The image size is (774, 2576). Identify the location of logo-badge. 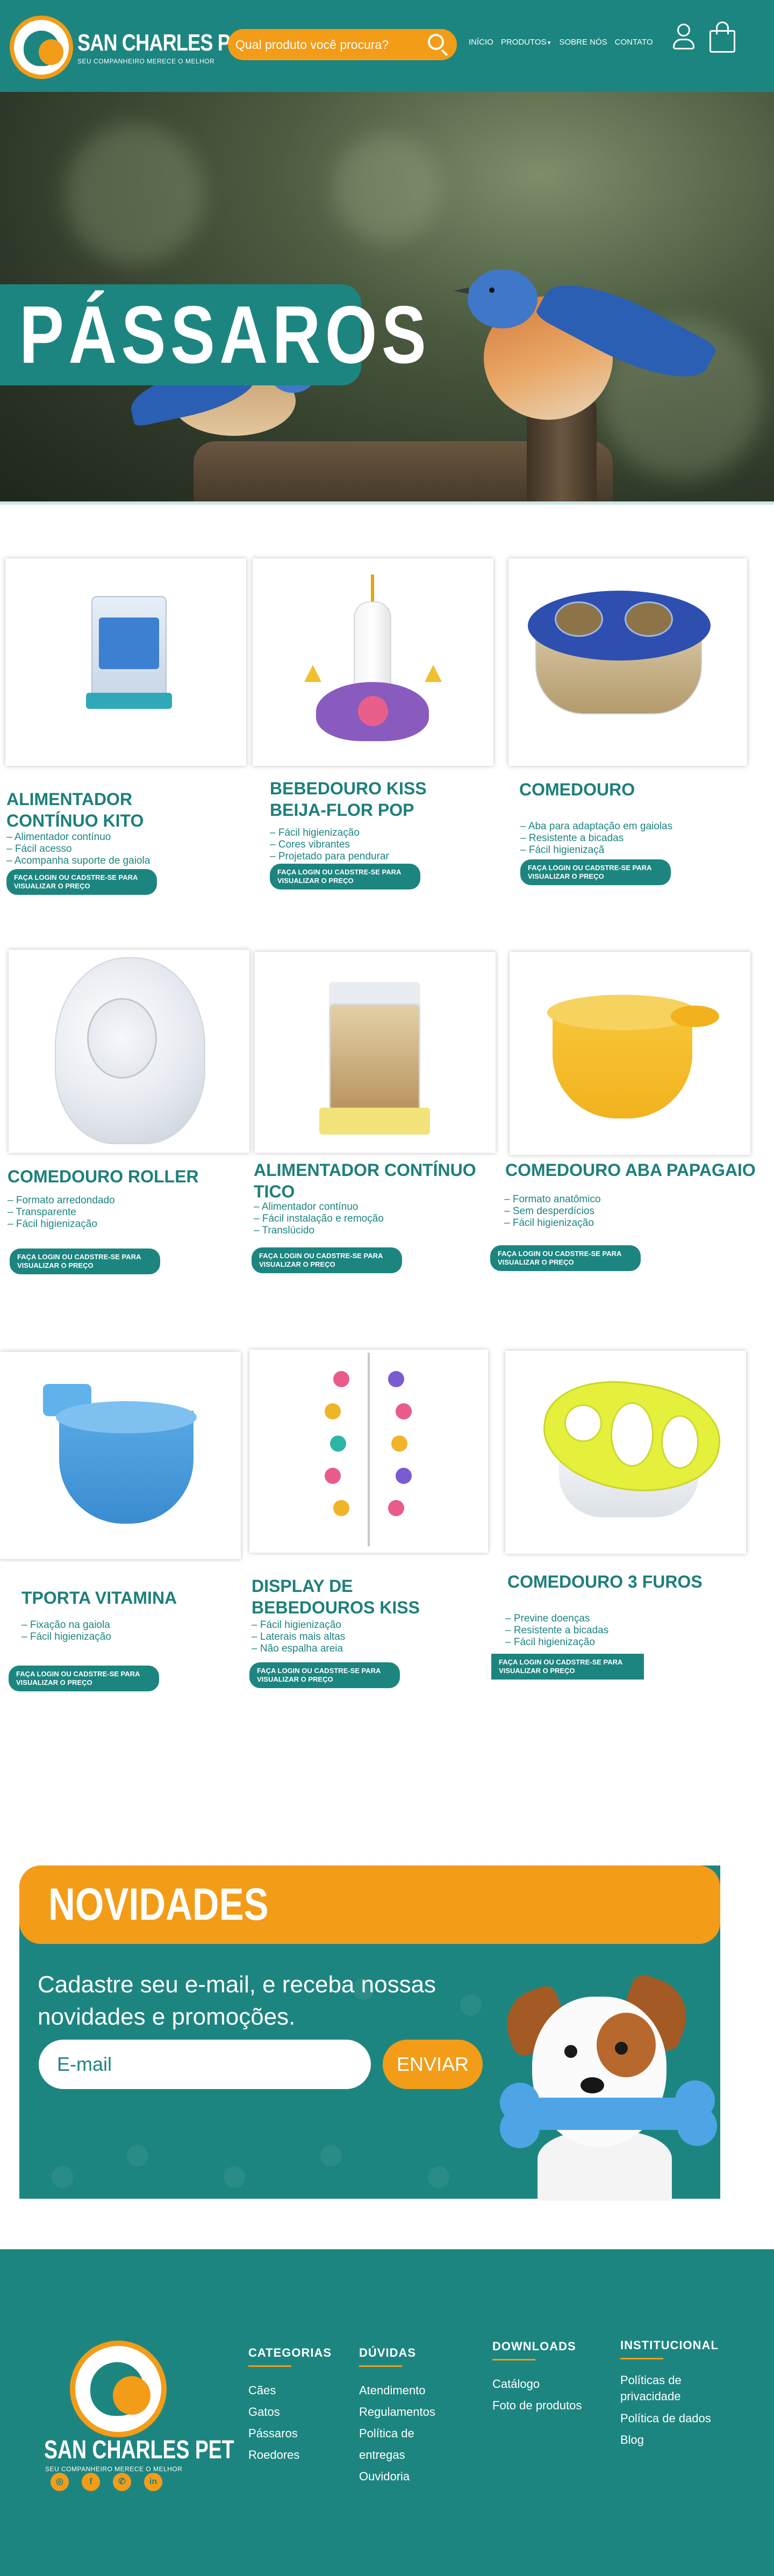
(41, 47).